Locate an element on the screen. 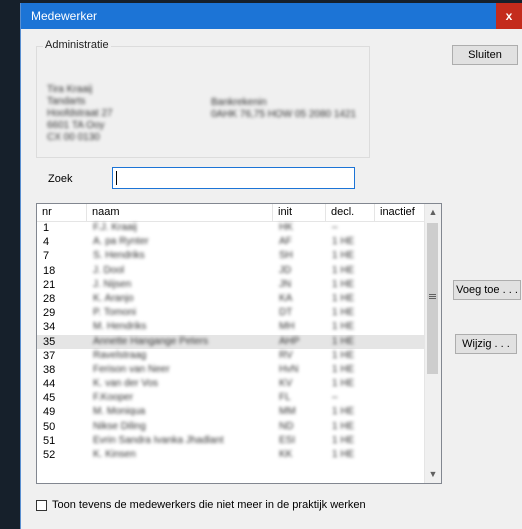  close-icon: x is located at coordinates (509, 16).